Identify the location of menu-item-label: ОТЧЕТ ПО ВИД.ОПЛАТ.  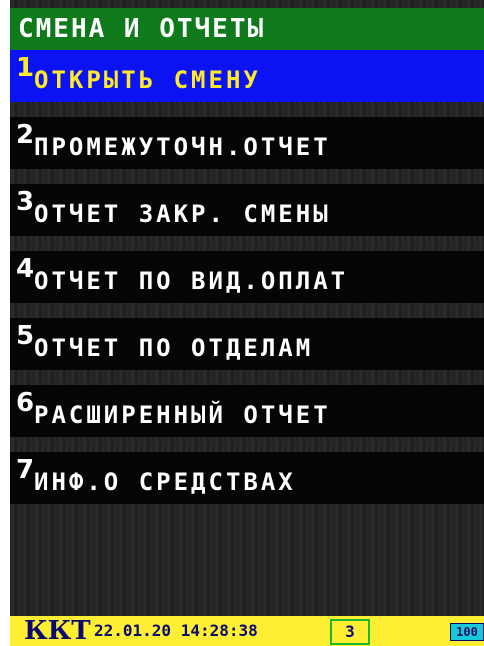
(191, 281).